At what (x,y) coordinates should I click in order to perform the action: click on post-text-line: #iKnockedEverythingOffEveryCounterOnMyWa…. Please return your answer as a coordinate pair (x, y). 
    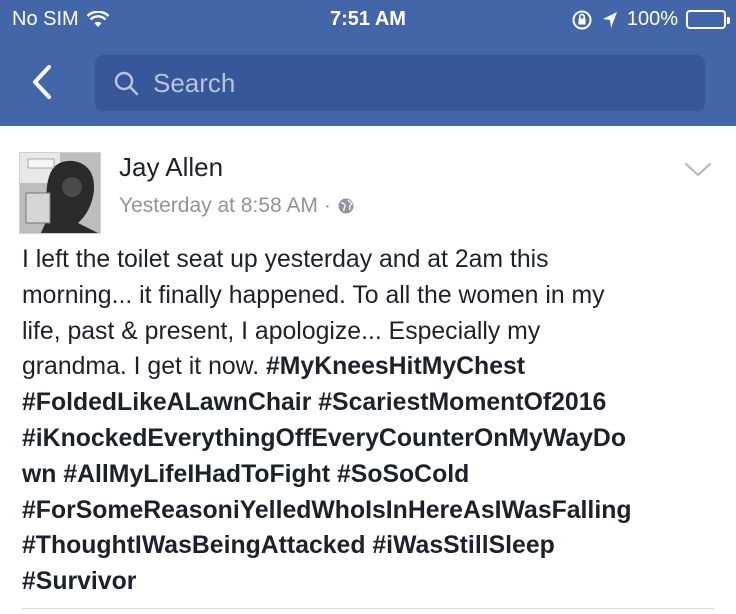
    Looking at the image, I should click on (375, 439).